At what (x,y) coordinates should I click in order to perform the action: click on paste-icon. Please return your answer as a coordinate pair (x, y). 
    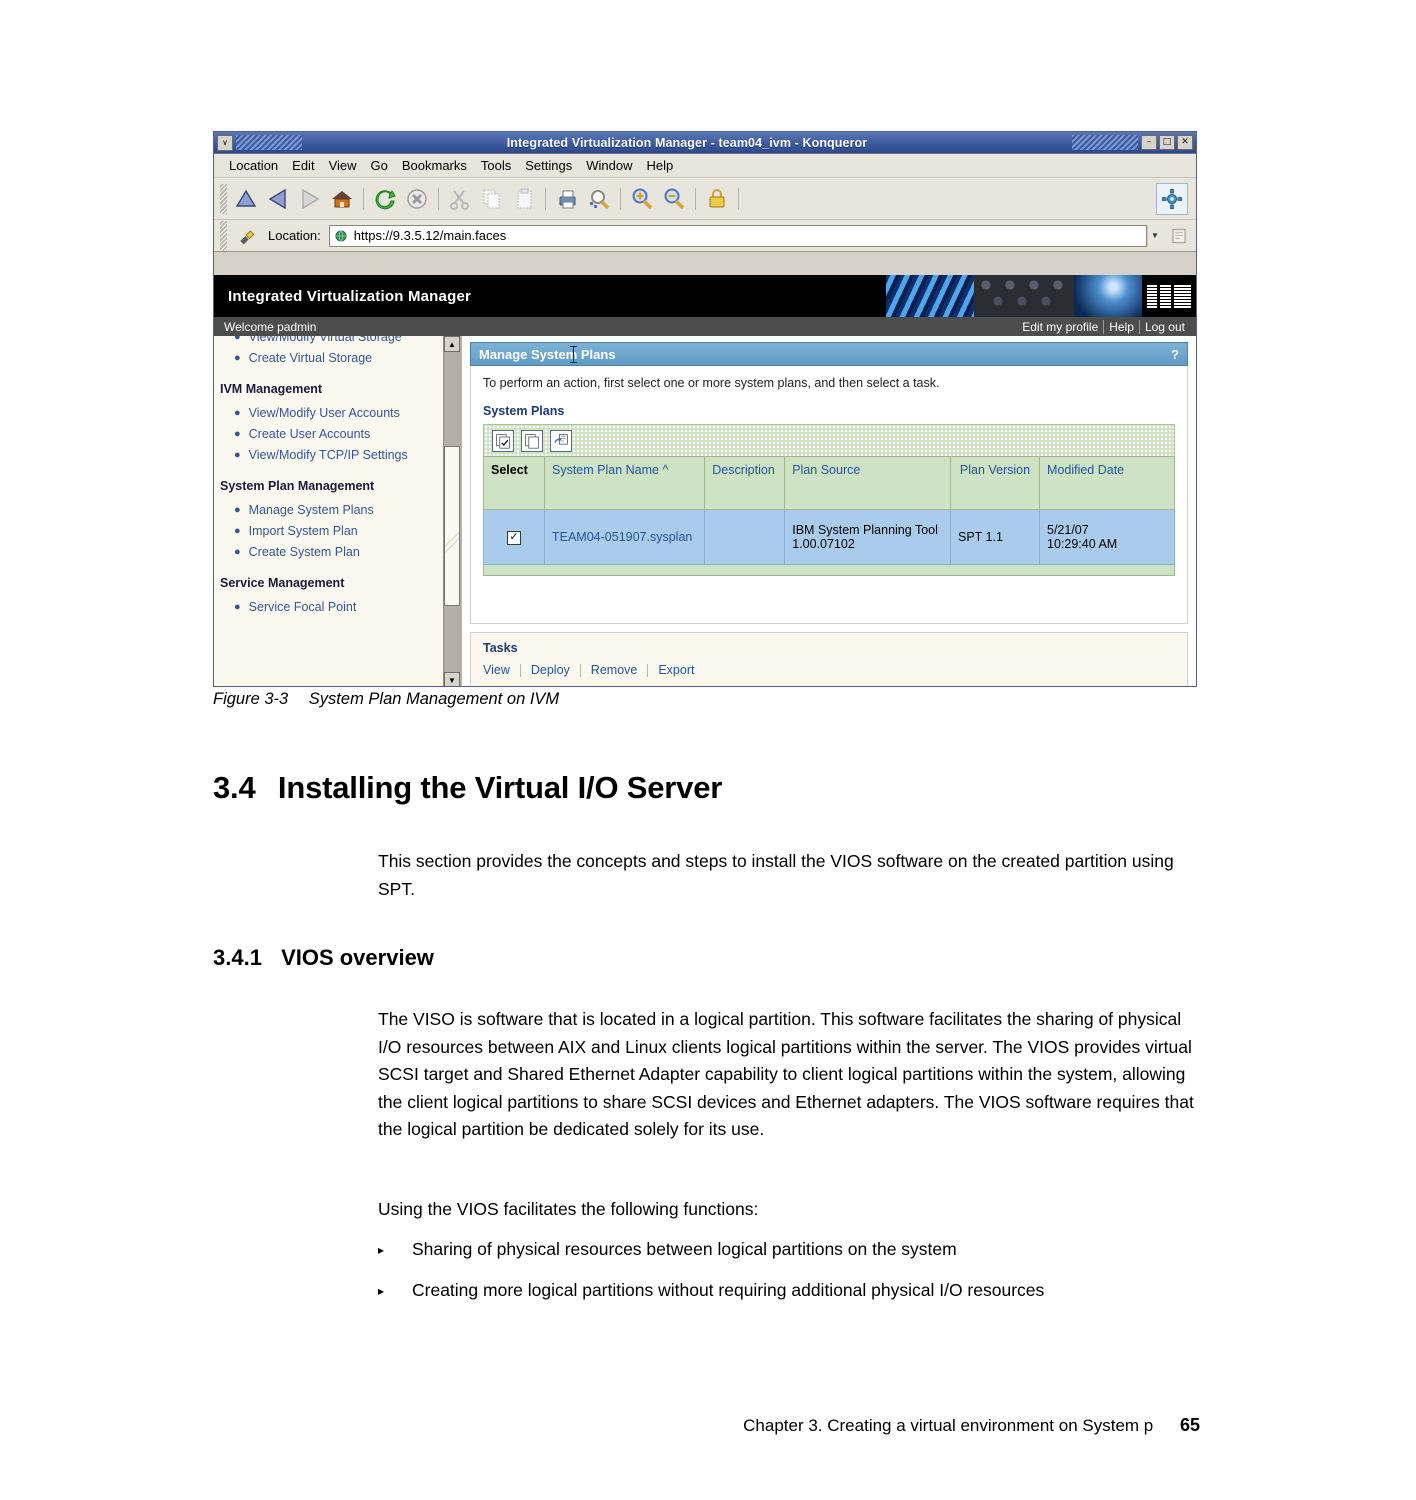
    Looking at the image, I should click on (524, 199).